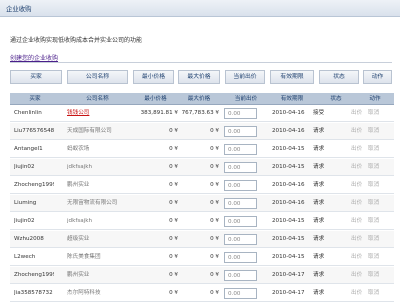 The image size is (400, 304). Describe the element at coordinates (34, 57) in the screenshot. I see `create-acquisition-link: 创建您的企业收购` at that location.